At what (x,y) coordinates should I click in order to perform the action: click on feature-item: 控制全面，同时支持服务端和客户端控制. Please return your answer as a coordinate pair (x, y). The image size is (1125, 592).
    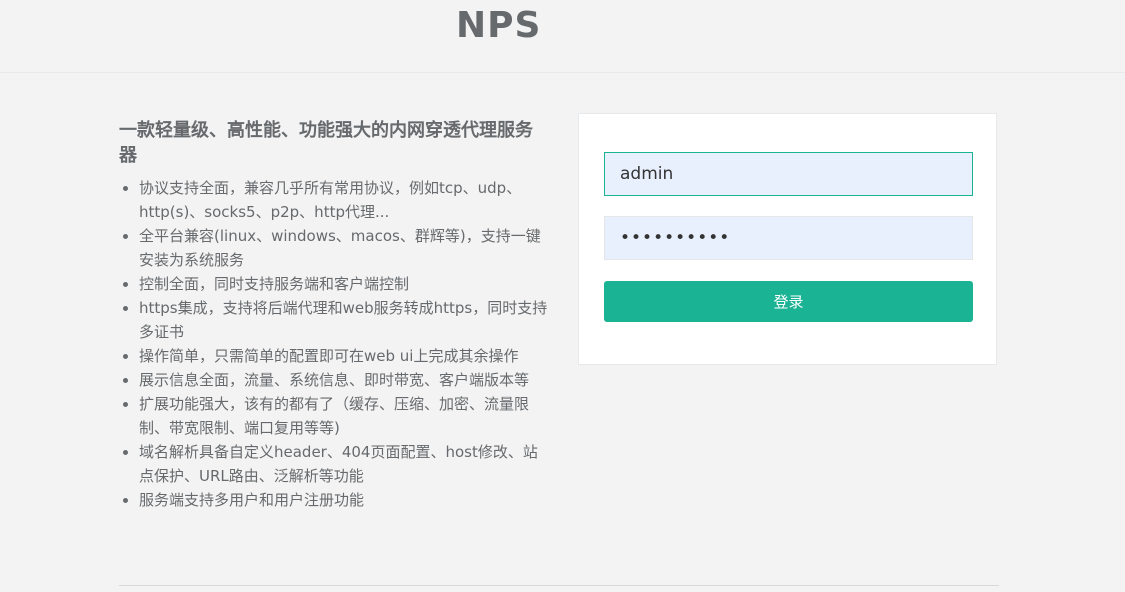
    Looking at the image, I should click on (344, 284).